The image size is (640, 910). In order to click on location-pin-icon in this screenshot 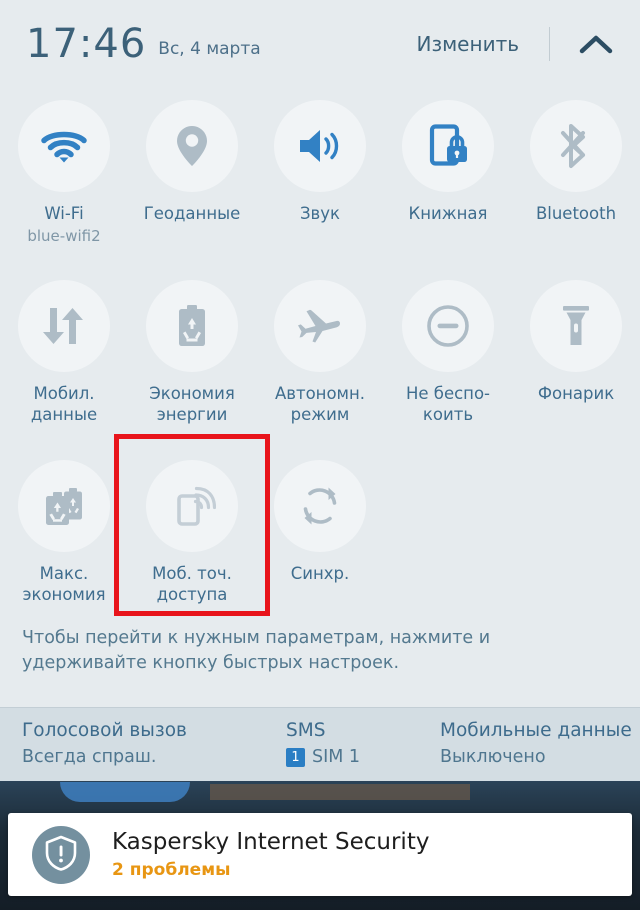, I will do `click(192, 146)`.